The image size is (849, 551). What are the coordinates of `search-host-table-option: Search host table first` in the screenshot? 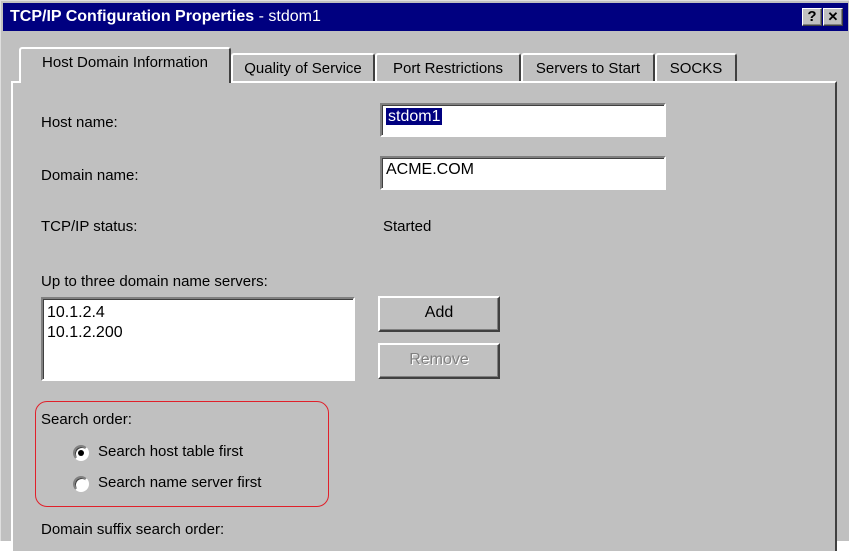 It's located at (183, 453).